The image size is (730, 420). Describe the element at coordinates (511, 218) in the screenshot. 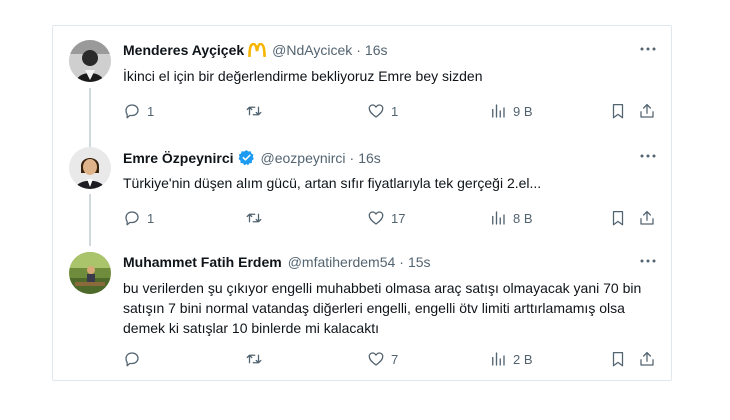

I see `views-button: 8 B` at that location.